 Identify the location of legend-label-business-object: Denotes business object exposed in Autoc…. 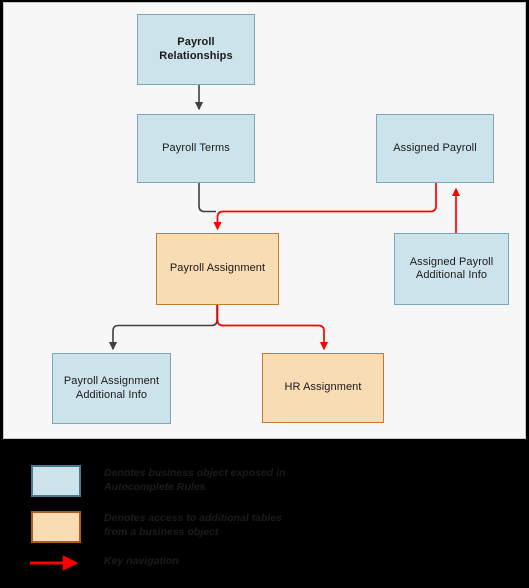
(195, 480).